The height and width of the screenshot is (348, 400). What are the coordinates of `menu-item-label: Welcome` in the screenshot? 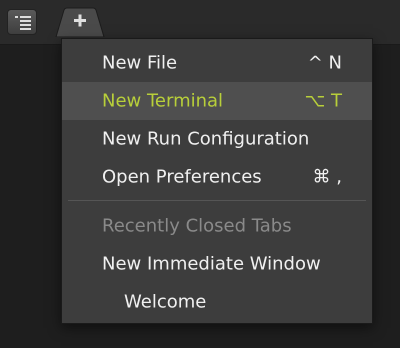 It's located at (165, 302).